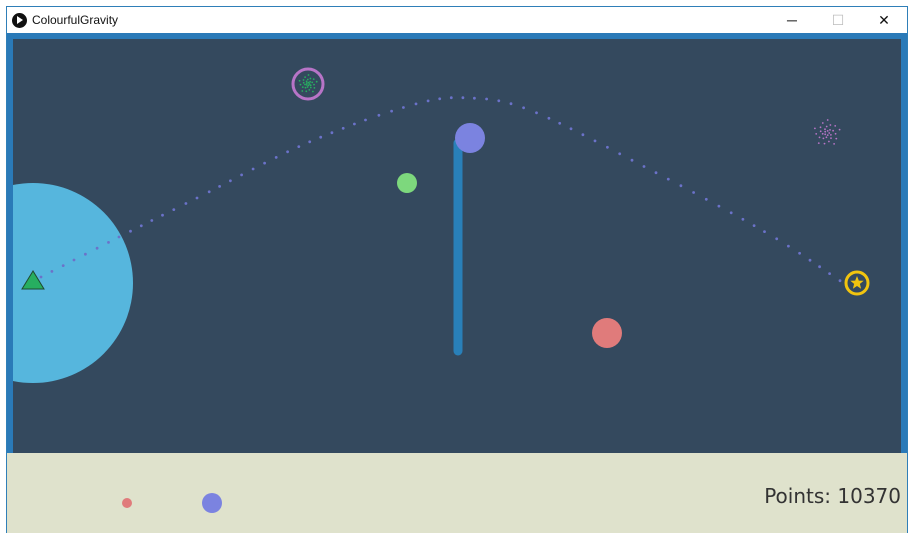 Image resolution: width=916 pixels, height=542 pixels. What do you see at coordinates (884, 20) in the screenshot?
I see `close-button: ✕` at bounding box center [884, 20].